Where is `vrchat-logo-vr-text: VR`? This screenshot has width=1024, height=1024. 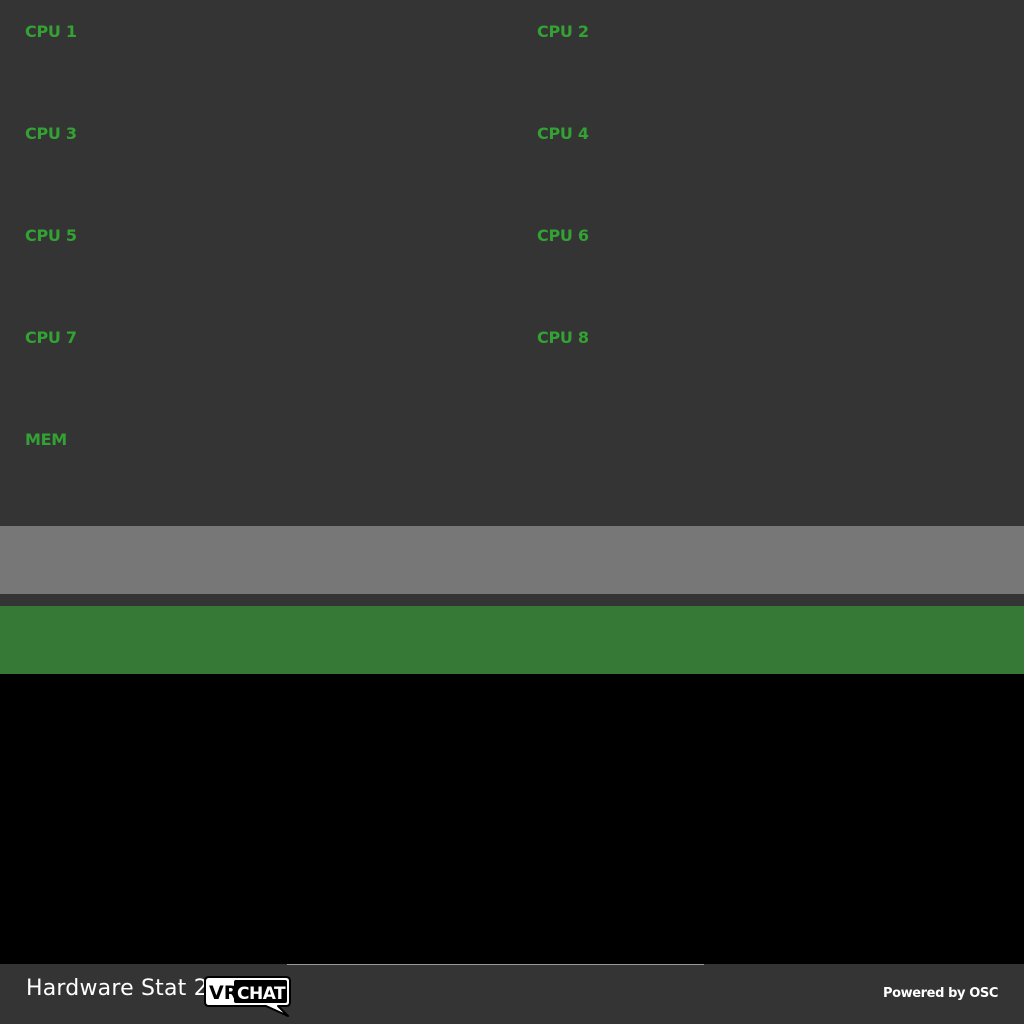
vrchat-logo-vr-text: VR is located at coordinates (224, 993).